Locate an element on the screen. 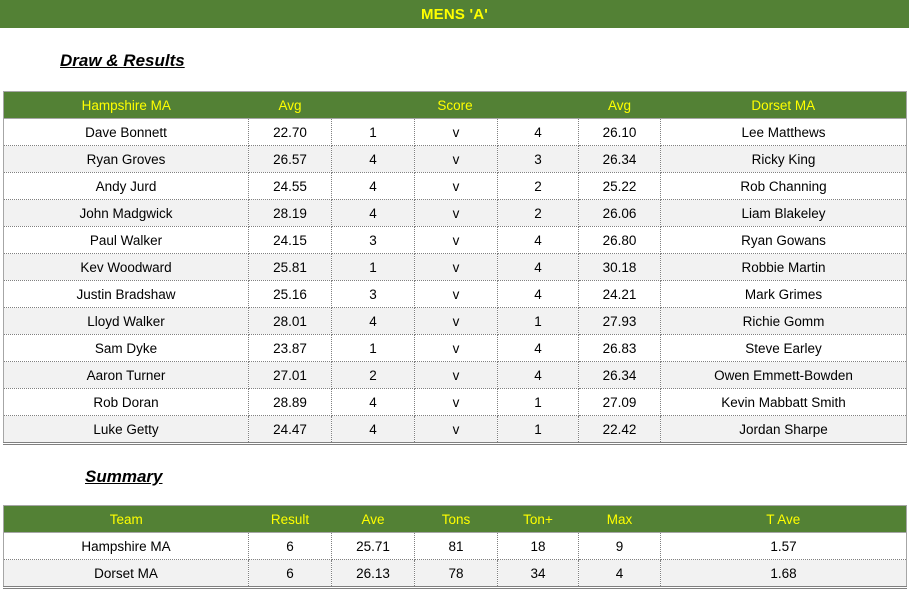  cell-away-avg: 26.34 is located at coordinates (620, 159).